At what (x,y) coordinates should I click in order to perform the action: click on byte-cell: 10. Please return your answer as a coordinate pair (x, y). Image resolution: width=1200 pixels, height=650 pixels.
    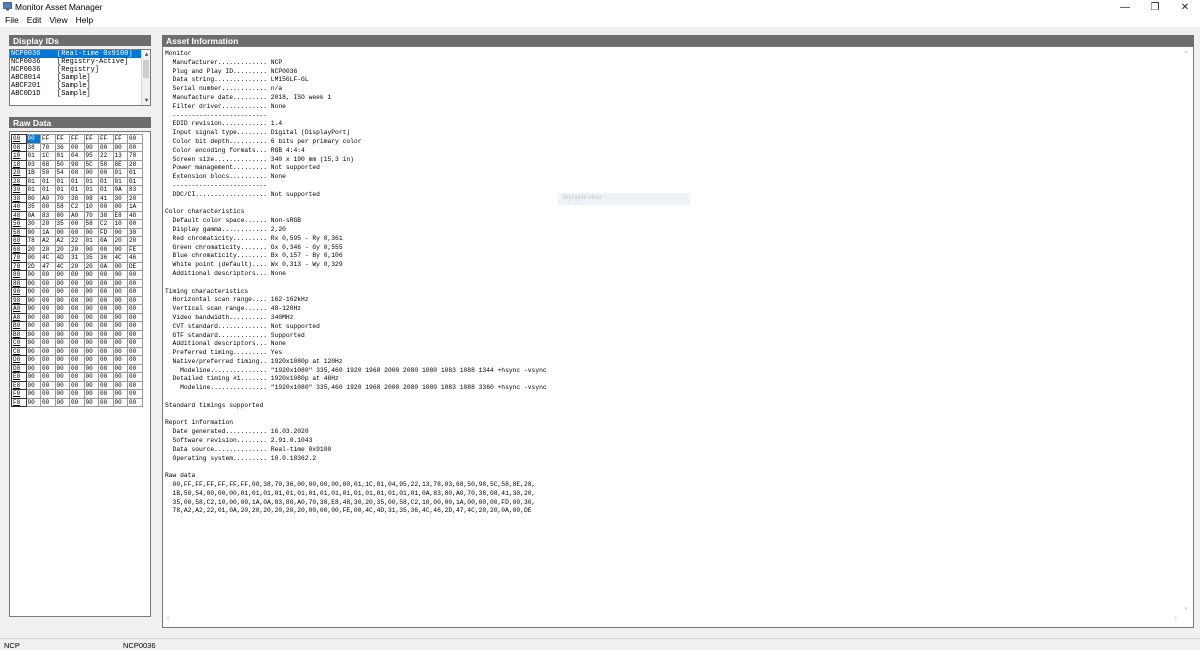
    Looking at the image, I should click on (91, 207).